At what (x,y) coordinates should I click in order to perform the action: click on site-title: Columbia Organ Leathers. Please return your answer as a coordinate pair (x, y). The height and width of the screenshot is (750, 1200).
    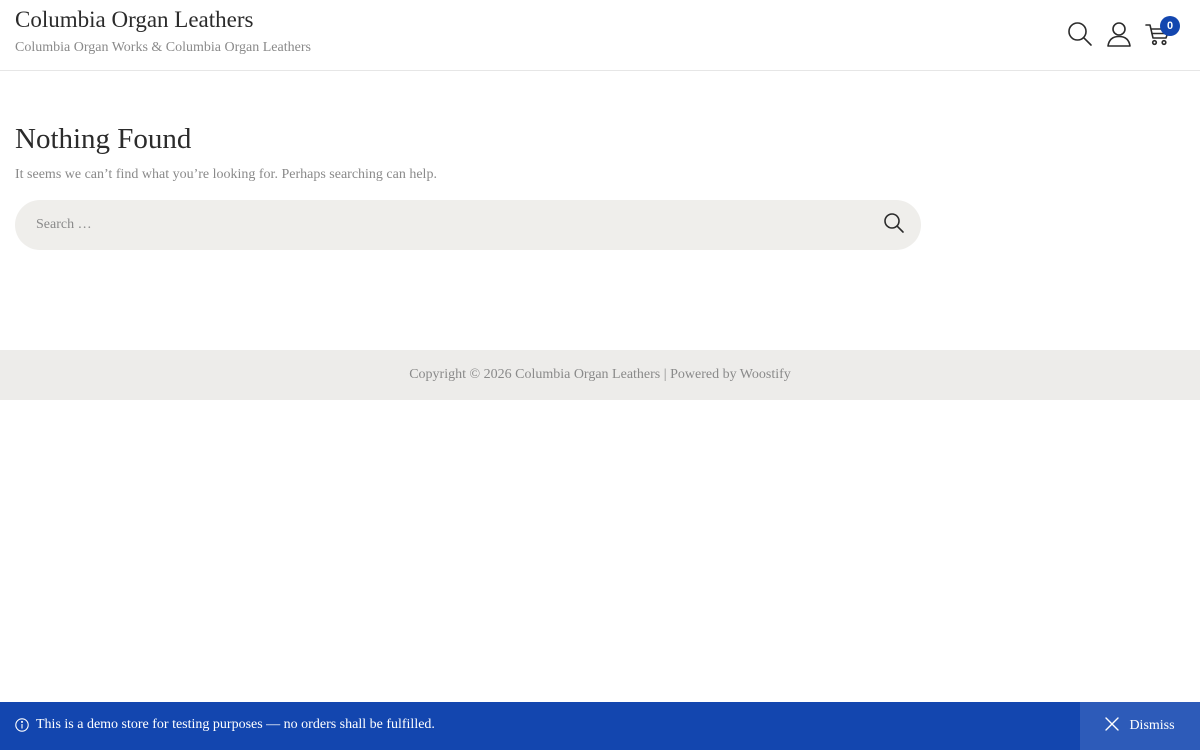
    Looking at the image, I should click on (134, 20).